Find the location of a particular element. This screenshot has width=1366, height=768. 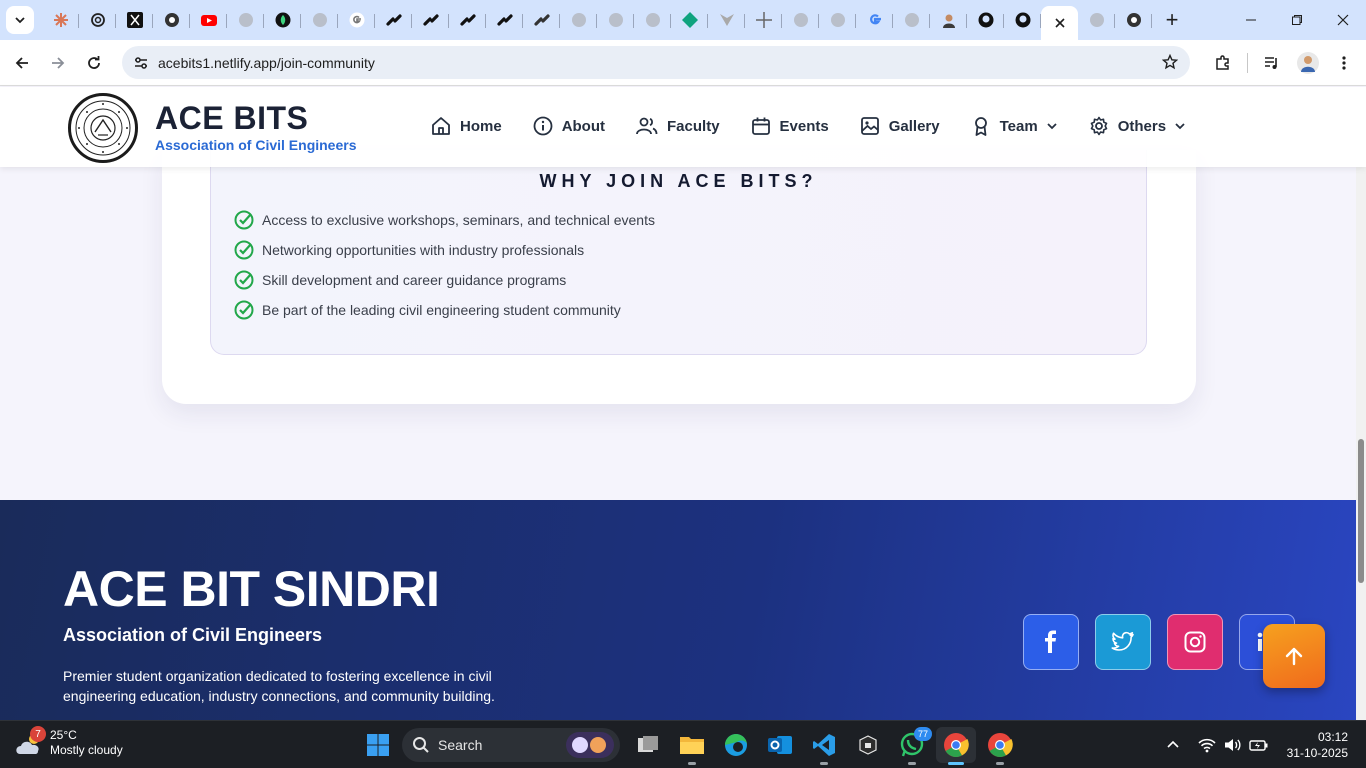

more-vertical-icon is located at coordinates (1344, 63).